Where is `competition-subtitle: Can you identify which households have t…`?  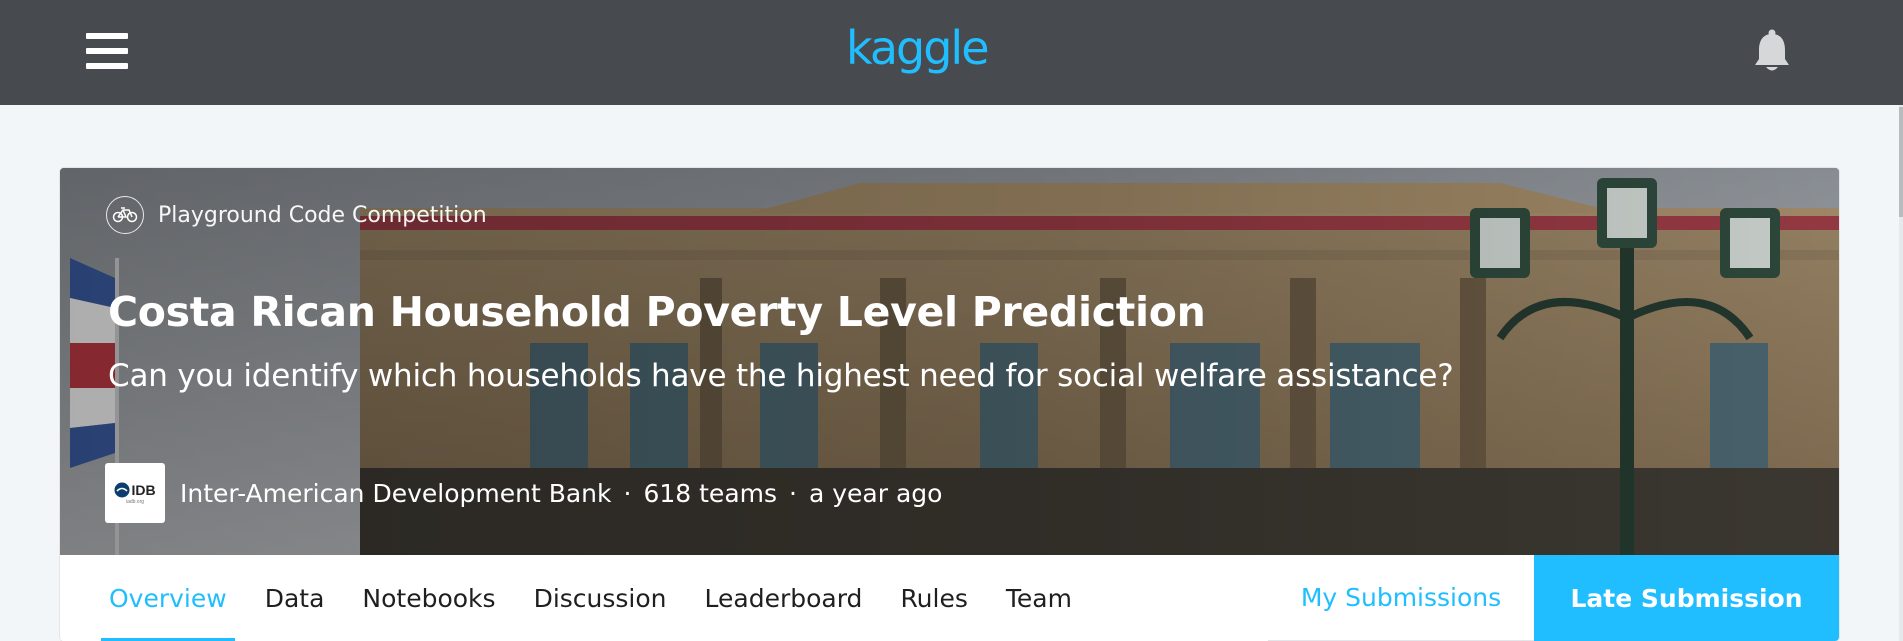 competition-subtitle: Can you identify which households have t… is located at coordinates (781, 376).